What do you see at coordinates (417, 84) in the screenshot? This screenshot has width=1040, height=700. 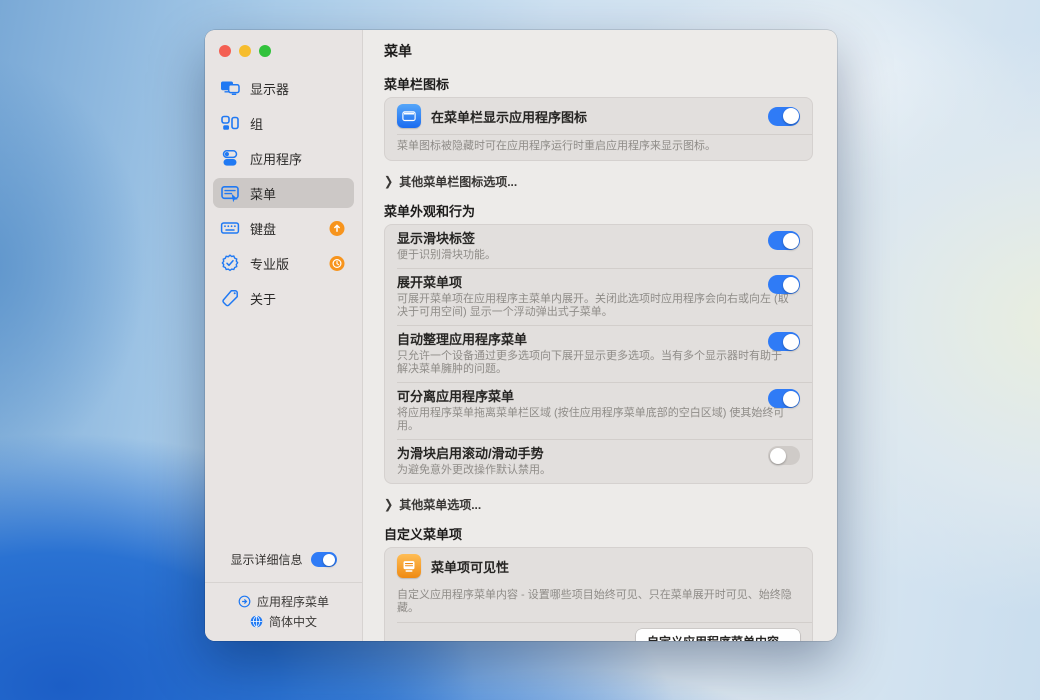 I see `section-header-menubar-icon: 菜单栏图标` at bounding box center [417, 84].